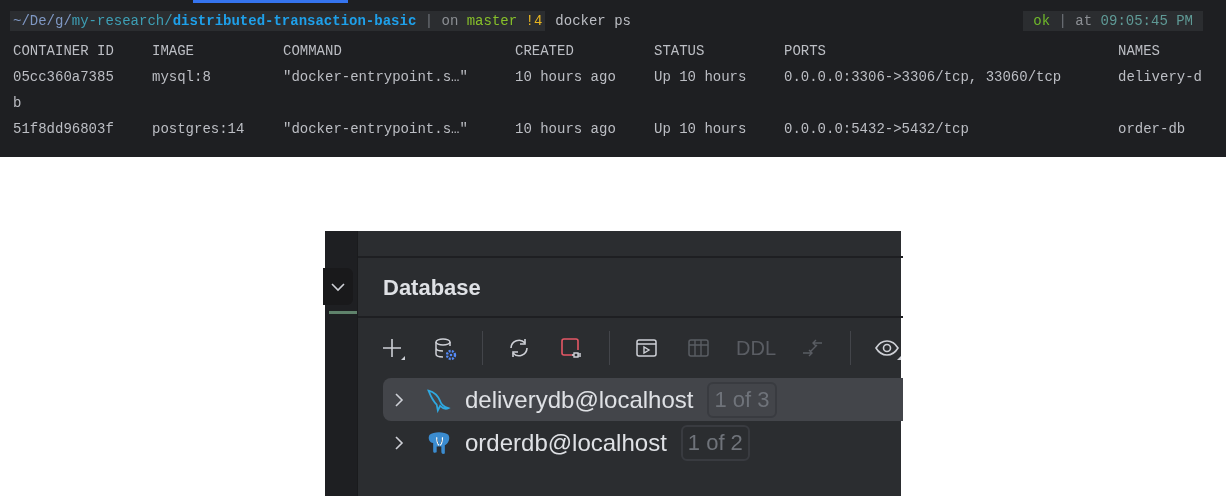 Image resolution: width=1226 pixels, height=496 pixels. What do you see at coordinates (545, 51) in the screenshot?
I see `column-header: CREATED` at bounding box center [545, 51].